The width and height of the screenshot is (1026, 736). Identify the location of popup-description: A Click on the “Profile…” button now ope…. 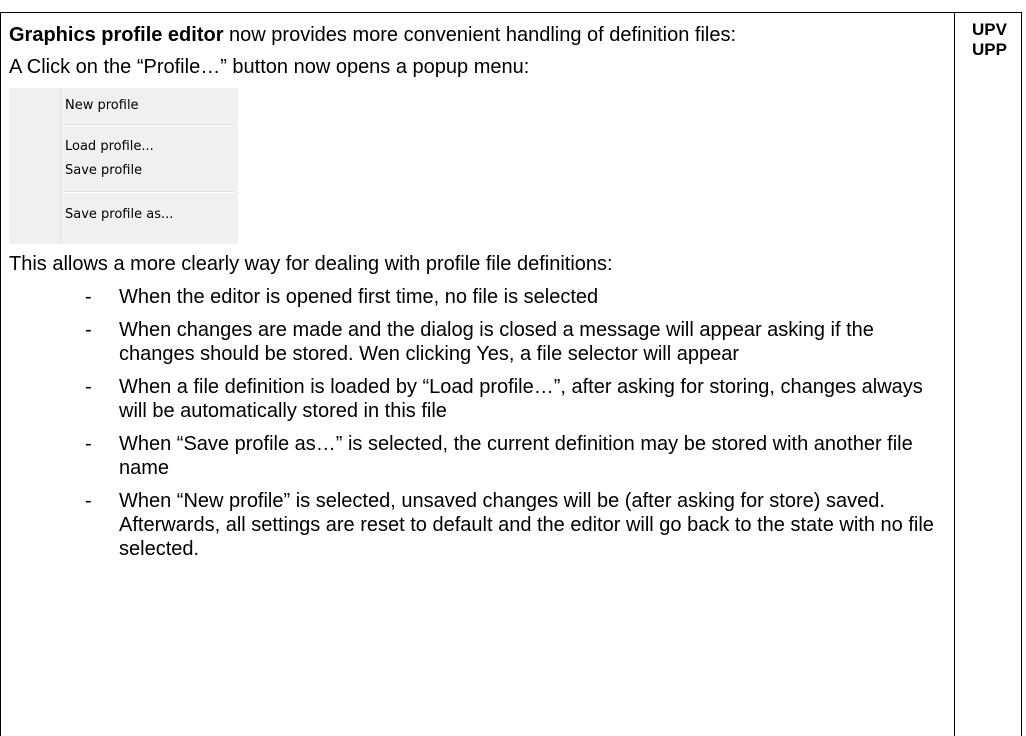
(269, 67).